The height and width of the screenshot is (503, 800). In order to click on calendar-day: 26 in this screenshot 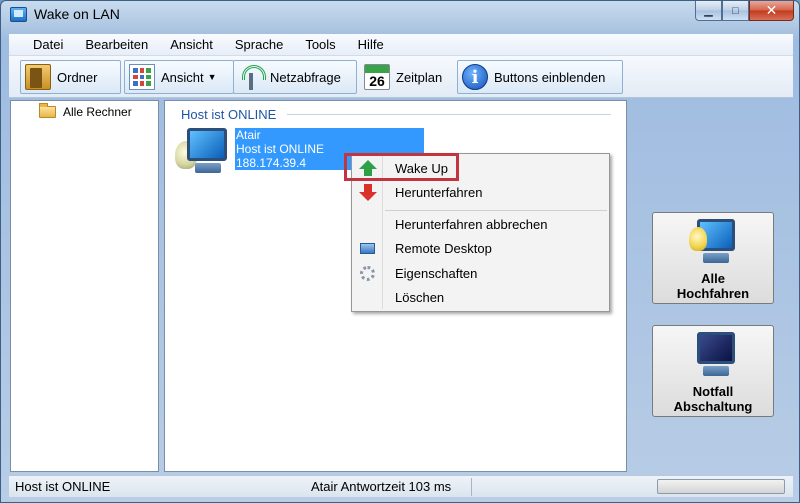, I will do `click(377, 81)`.